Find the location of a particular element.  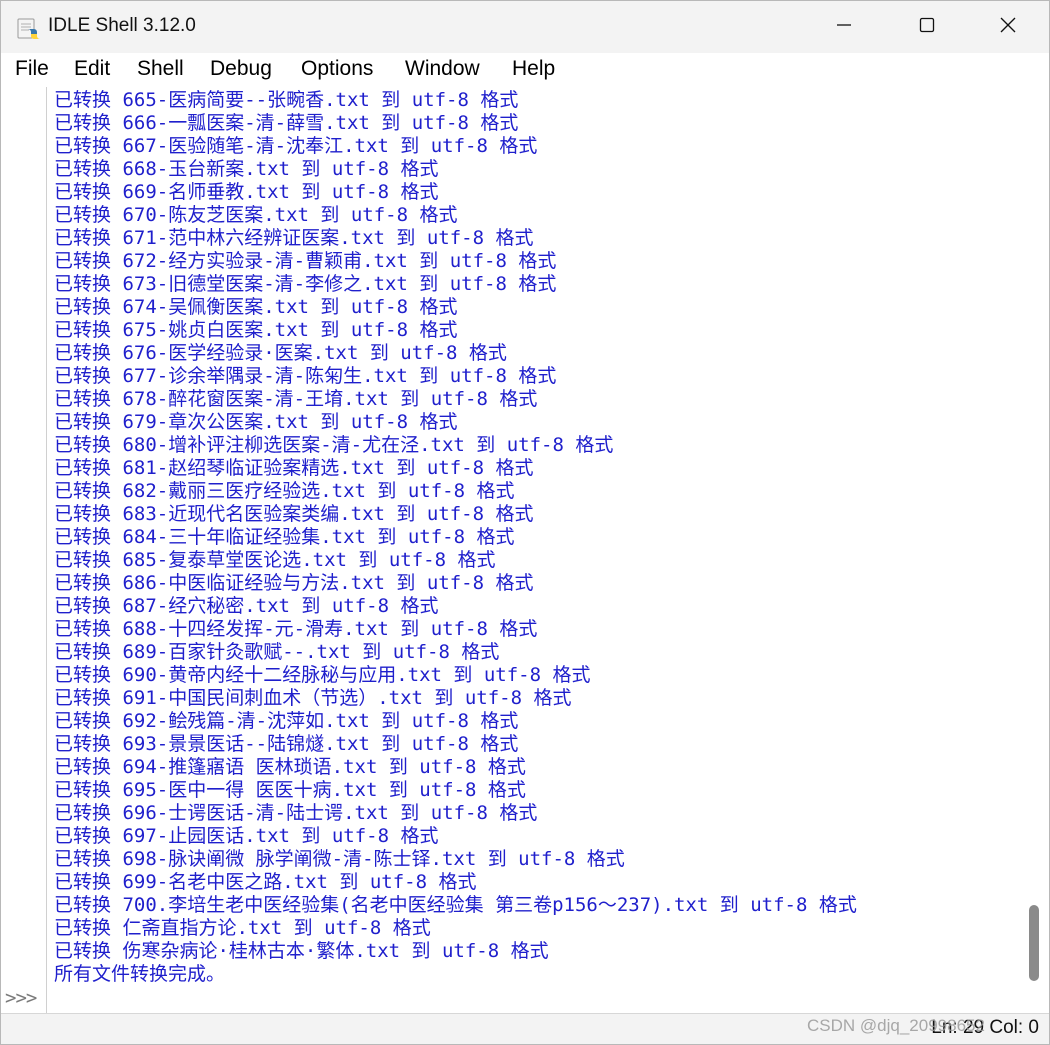

output-line: 已转换 676-医学经验录·医案.txt 到 utf-8 格式 is located at coordinates (280, 353).